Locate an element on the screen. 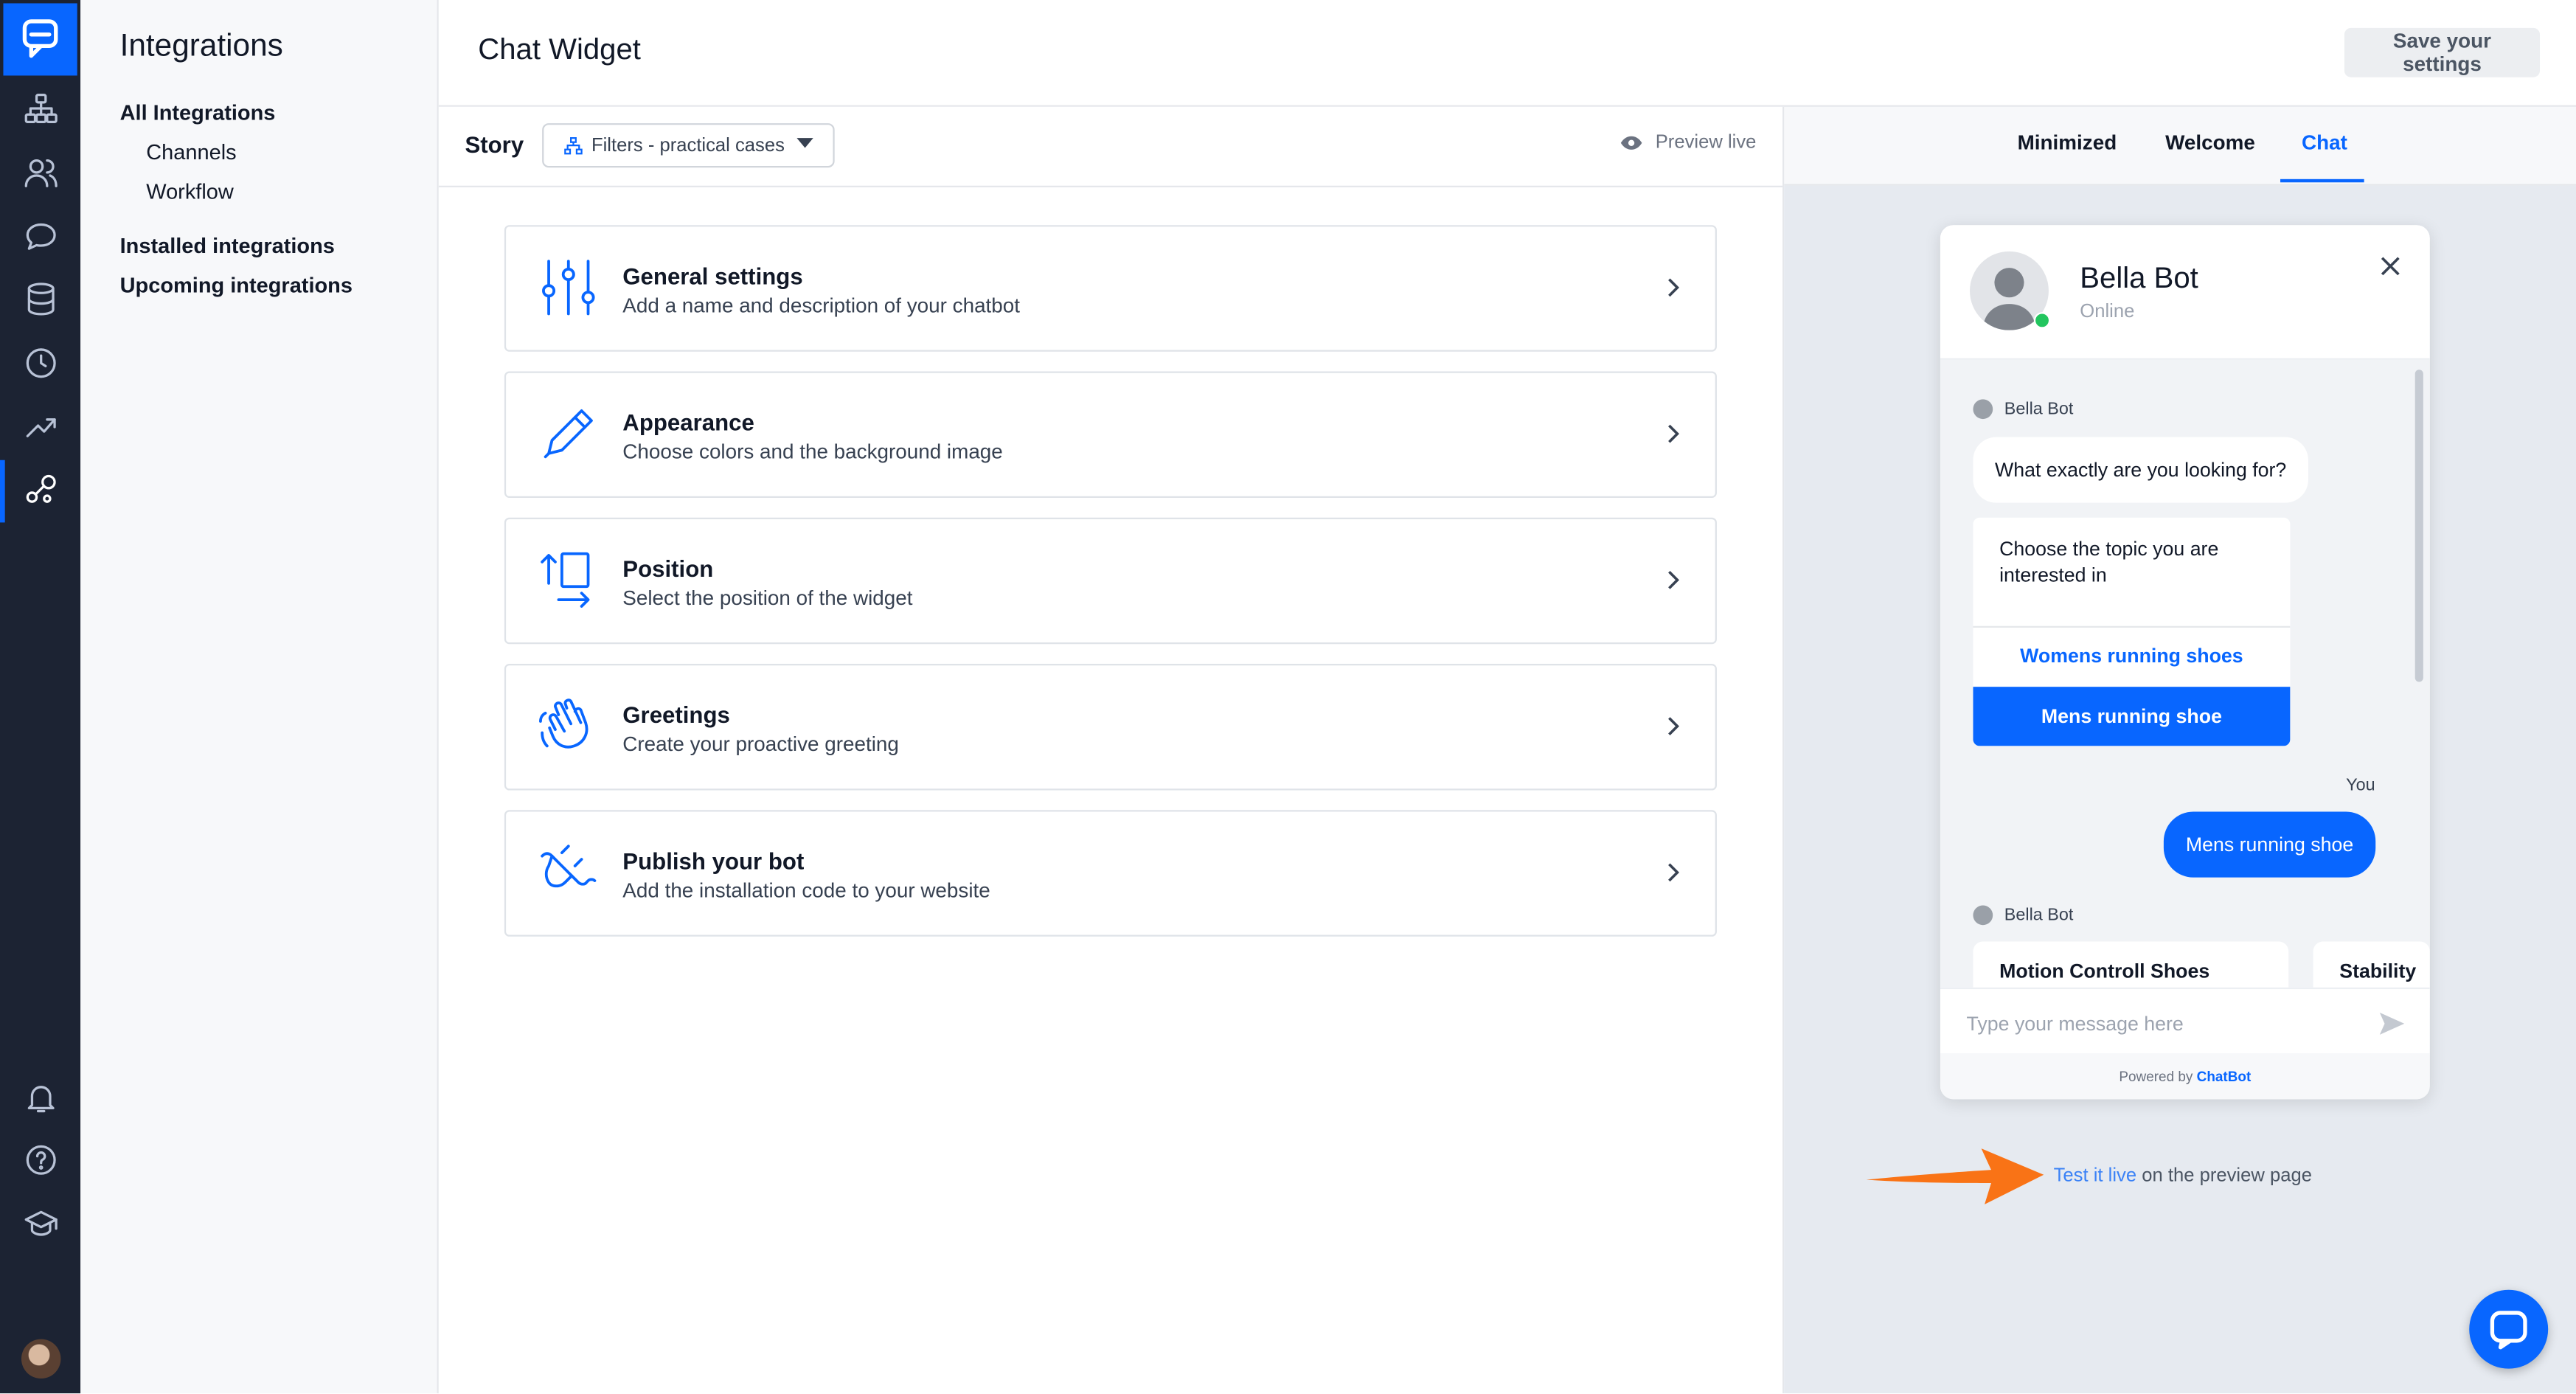  tab-welcome: Welcome is located at coordinates (2210, 142).